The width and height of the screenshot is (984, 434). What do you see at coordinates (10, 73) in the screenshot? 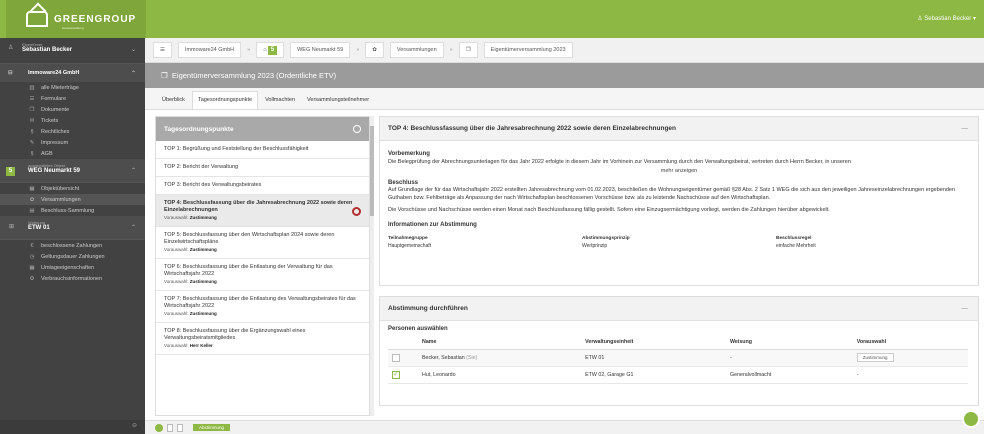
I see `building-icon: ⊟` at bounding box center [10, 73].